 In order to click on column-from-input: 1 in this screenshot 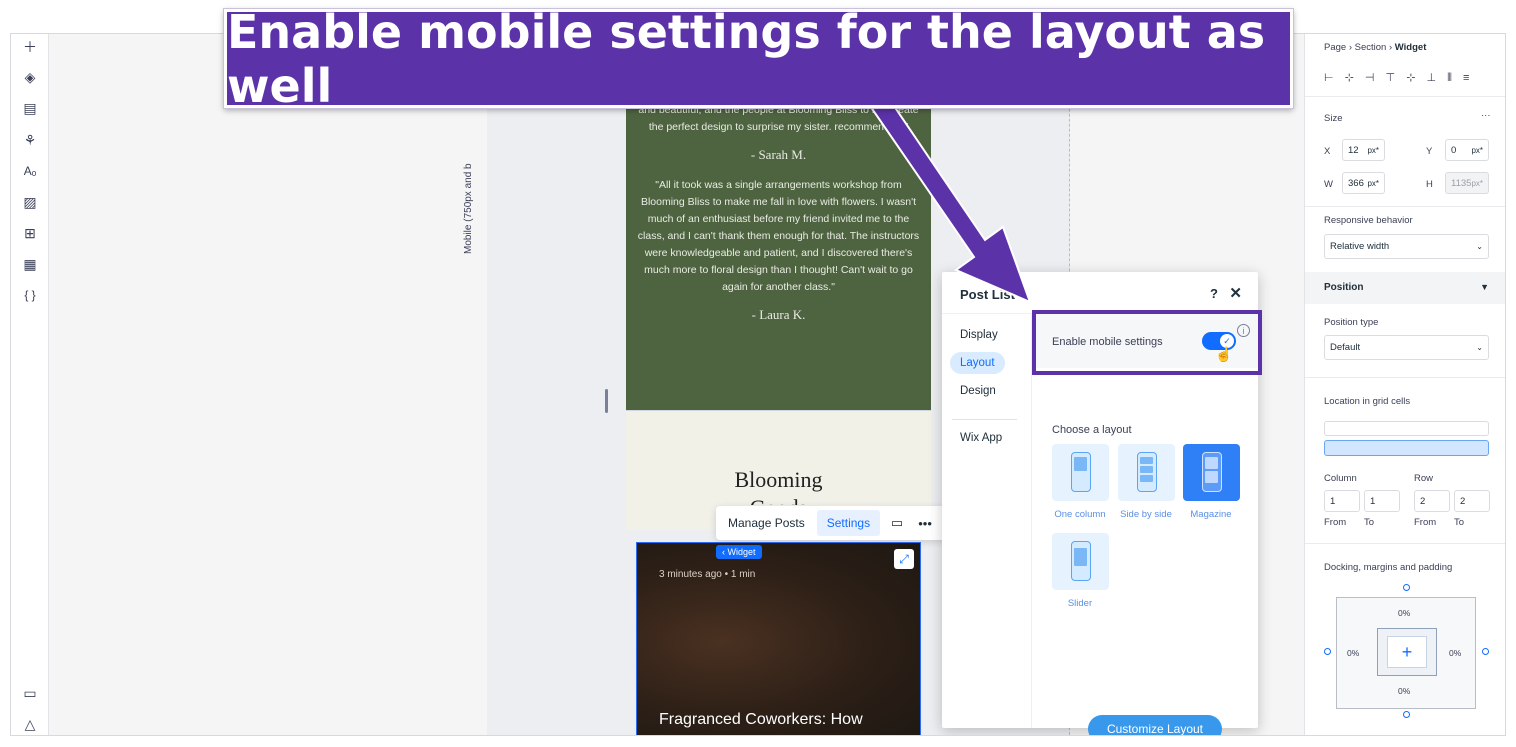, I will do `click(1342, 501)`.